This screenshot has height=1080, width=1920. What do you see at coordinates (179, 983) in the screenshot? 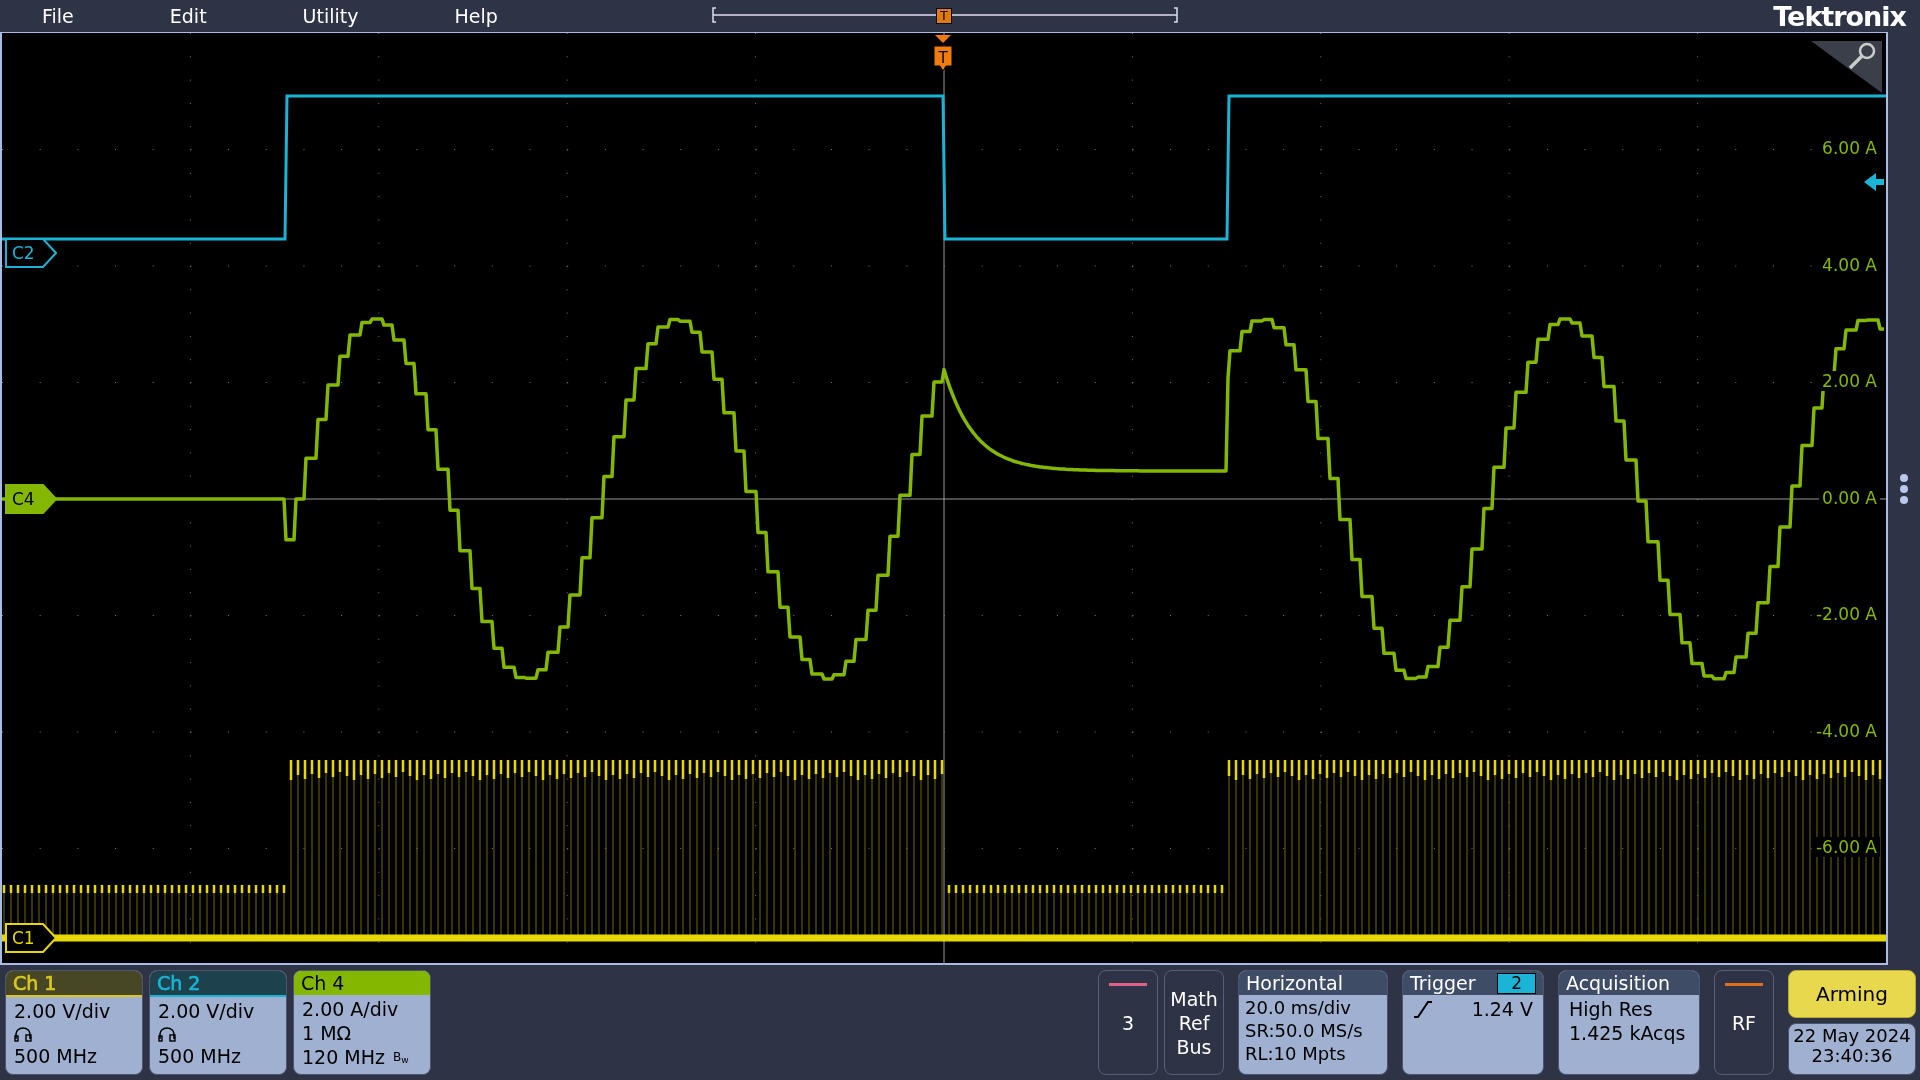
I see `channel-title: Ch 2` at bounding box center [179, 983].